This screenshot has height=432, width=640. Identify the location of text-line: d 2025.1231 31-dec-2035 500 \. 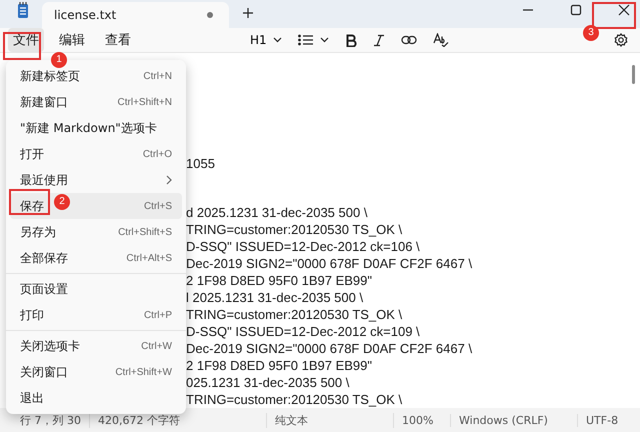
(277, 213).